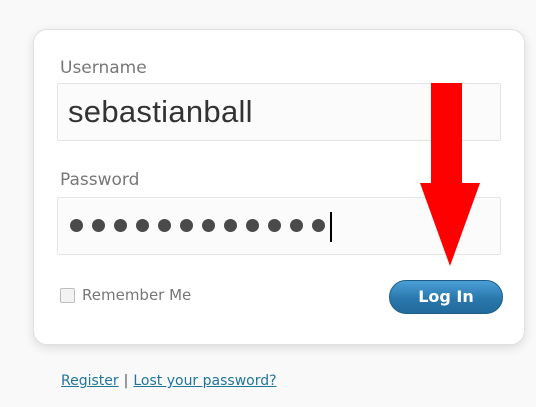 This screenshot has height=407, width=536. What do you see at coordinates (90, 381) in the screenshot?
I see `register-link: Register` at bounding box center [90, 381].